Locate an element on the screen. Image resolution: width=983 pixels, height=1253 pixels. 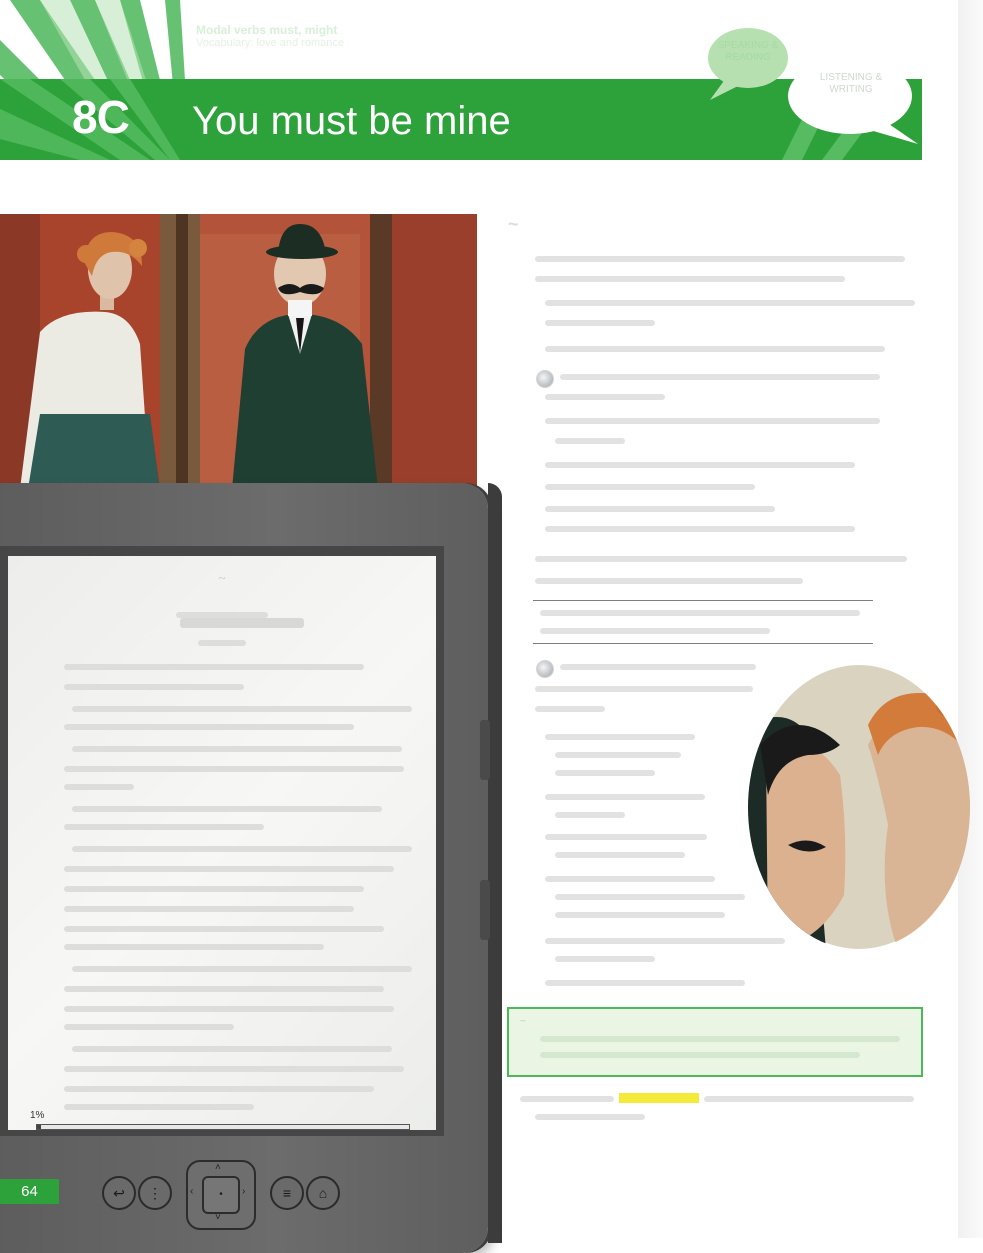
tip-box-title: ~ is located at coordinates (523, 1021).